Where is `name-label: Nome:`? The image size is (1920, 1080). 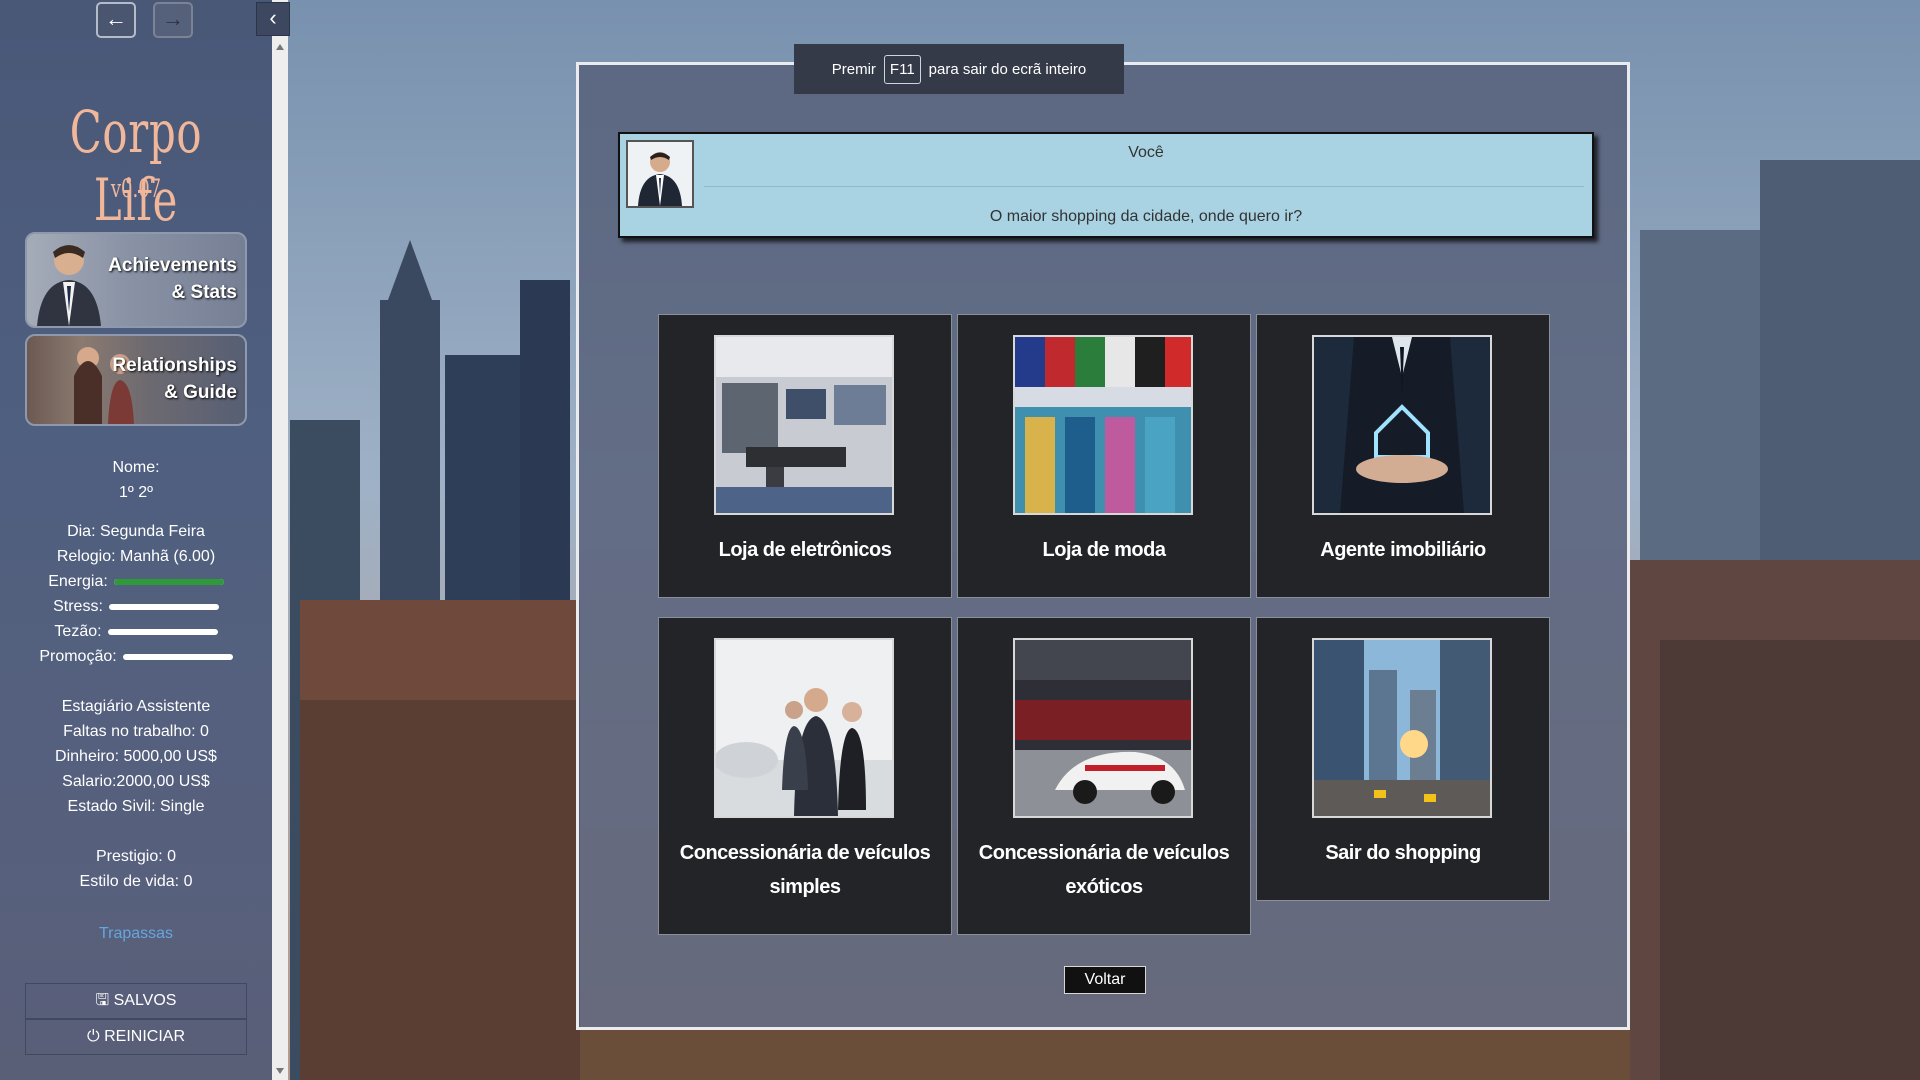
name-label: Nome: is located at coordinates (136, 467).